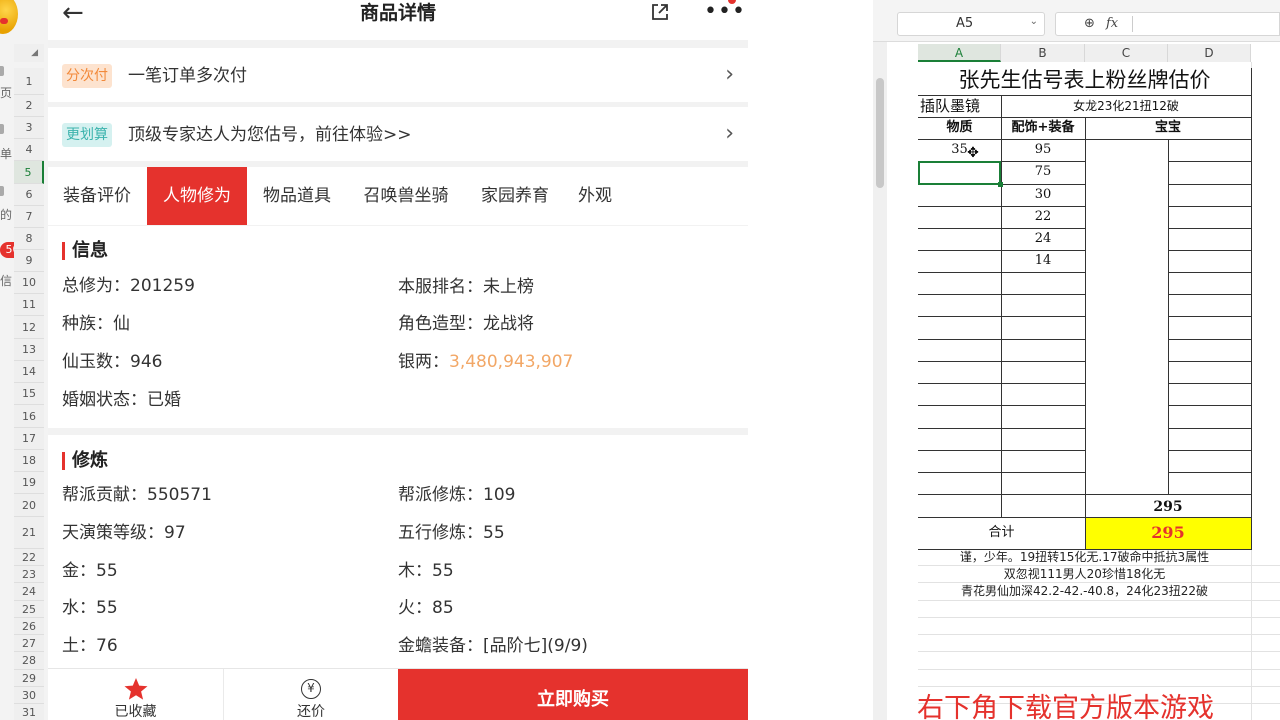  What do you see at coordinates (1126, 106) in the screenshot?
I see `cell-b2: 女龙23化21扭12破` at bounding box center [1126, 106].